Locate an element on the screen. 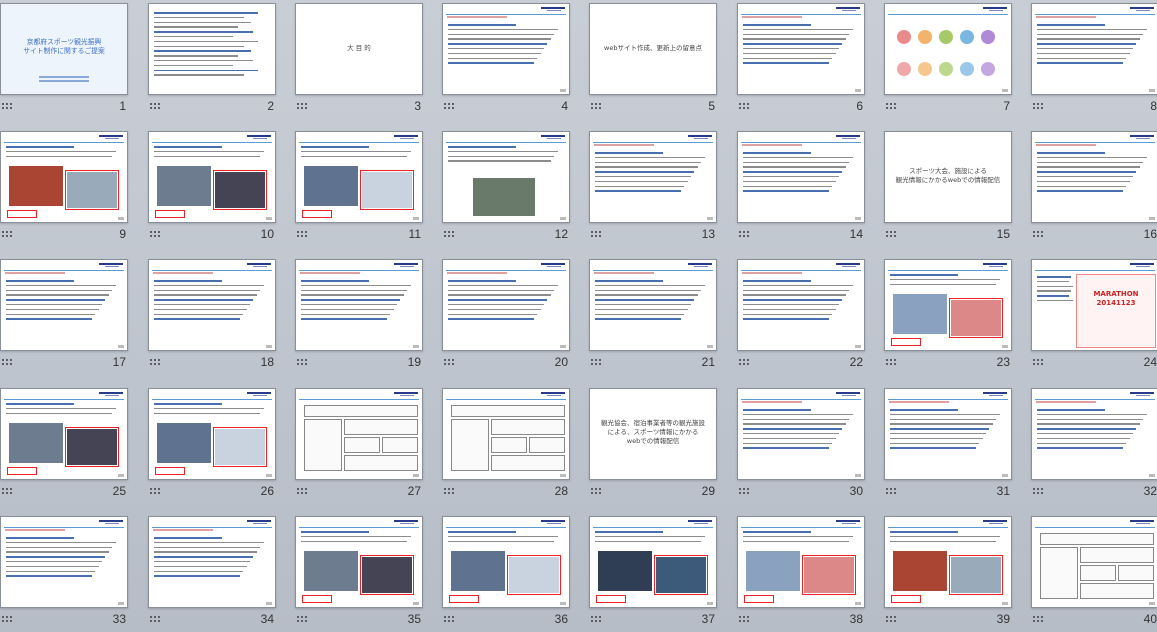 Image resolution: width=1157 pixels, height=632 pixels. slide-cell-7: 7 is located at coordinates (948, 58).